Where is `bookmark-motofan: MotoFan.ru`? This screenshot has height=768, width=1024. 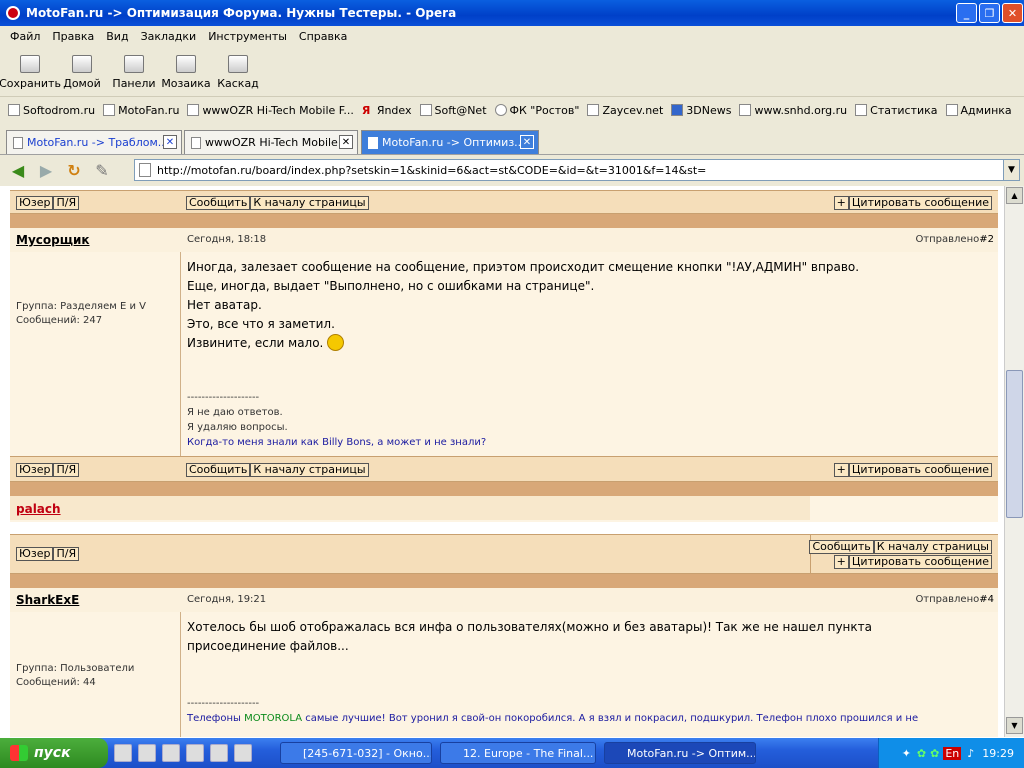
bookmark-motofan: MotoFan.ru is located at coordinates (141, 110).